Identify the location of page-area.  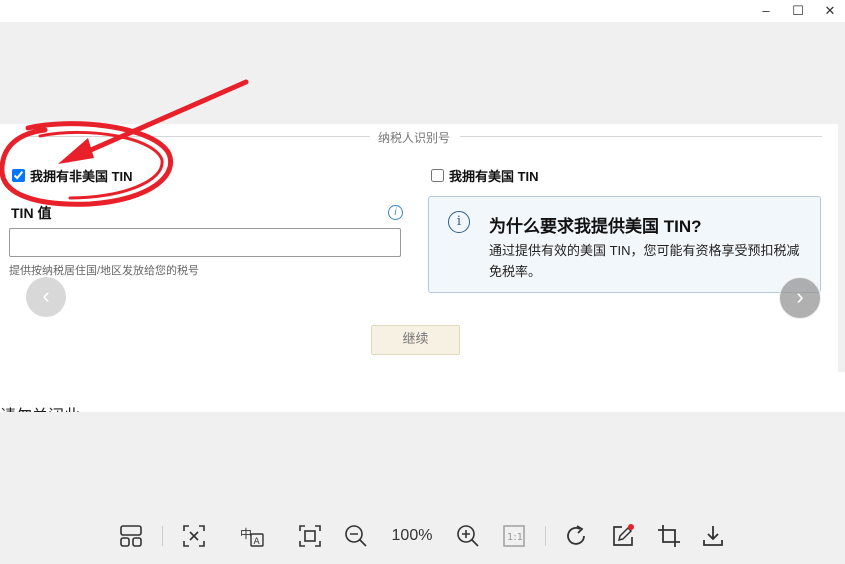
(422, 392).